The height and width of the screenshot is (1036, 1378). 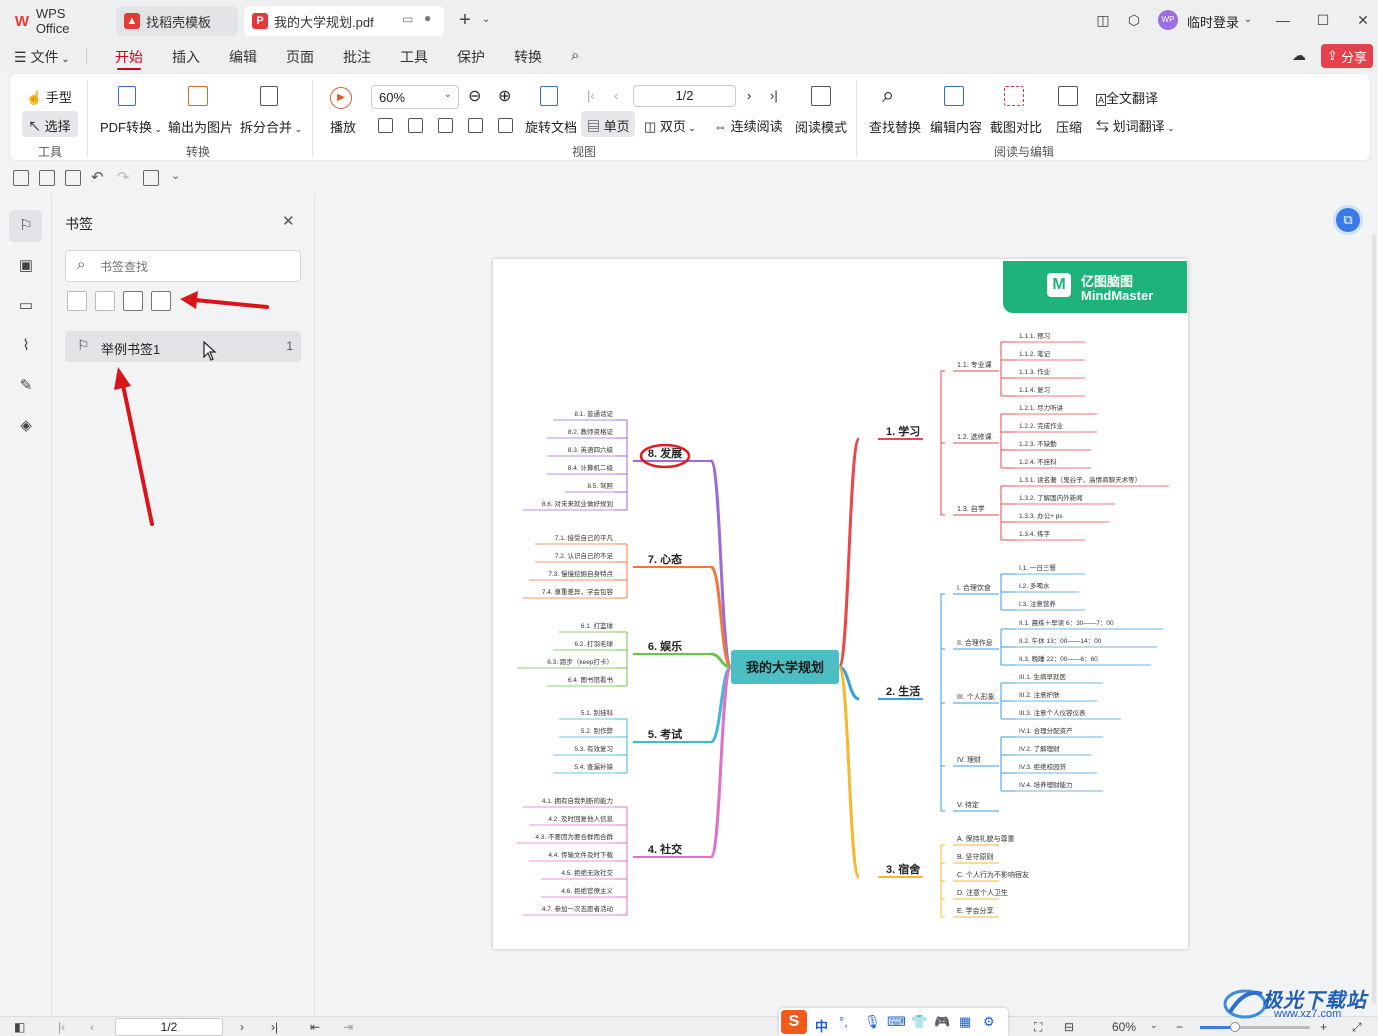 I want to click on main-branch-label: 7. 心态, so click(x=665, y=559).